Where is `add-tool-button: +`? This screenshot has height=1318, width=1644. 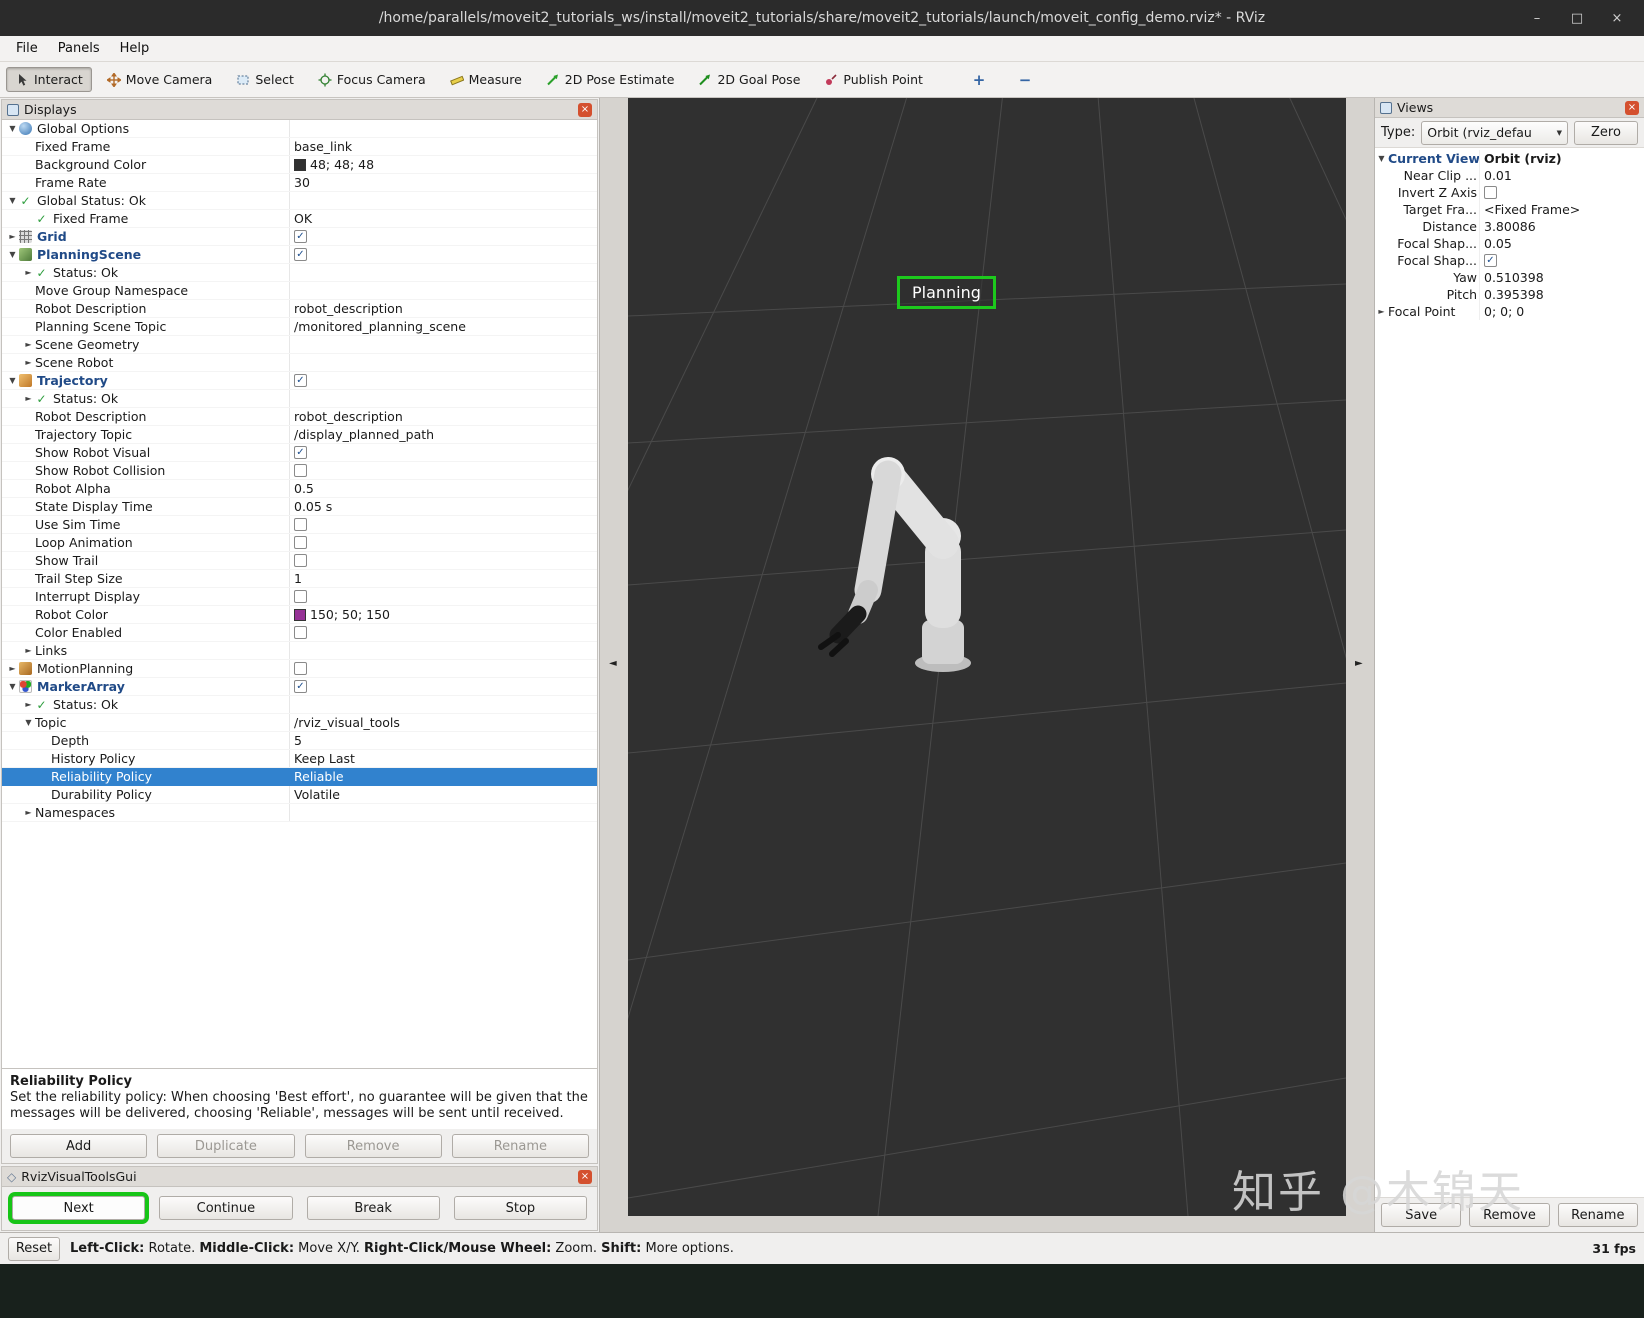 add-tool-button: + is located at coordinates (979, 80).